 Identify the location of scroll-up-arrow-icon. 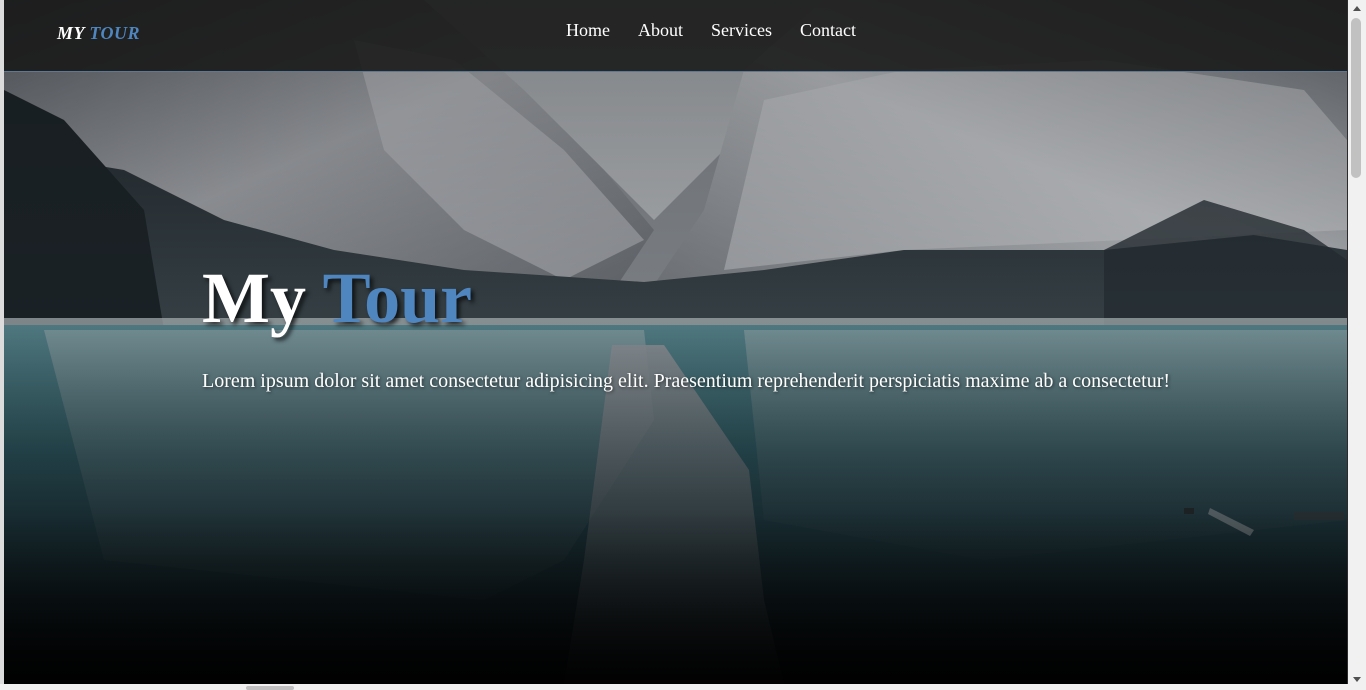
(1357, 8).